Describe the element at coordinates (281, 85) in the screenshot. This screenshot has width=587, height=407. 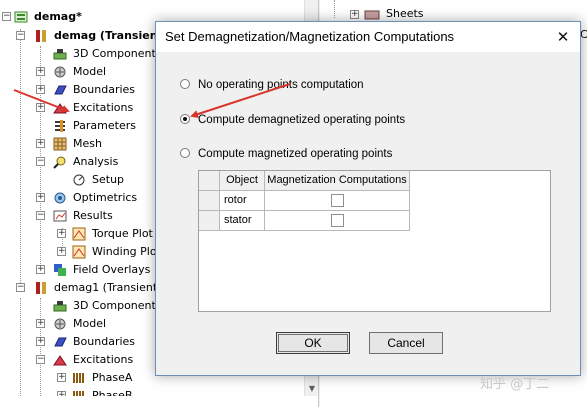
I see `option-label: No operating points computation` at that location.